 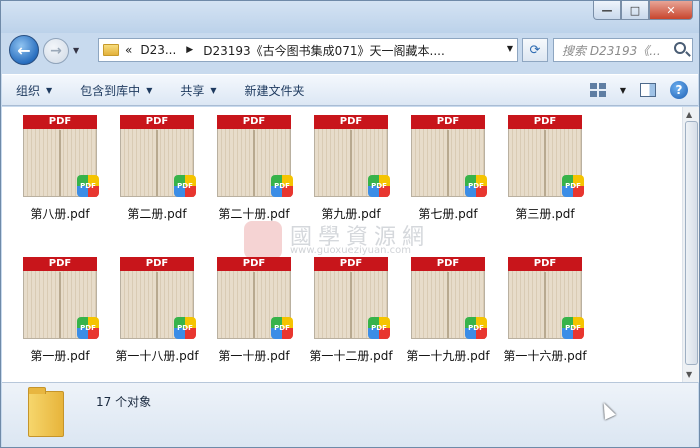 I want to click on share-label: 共享, so click(x=192, y=90).